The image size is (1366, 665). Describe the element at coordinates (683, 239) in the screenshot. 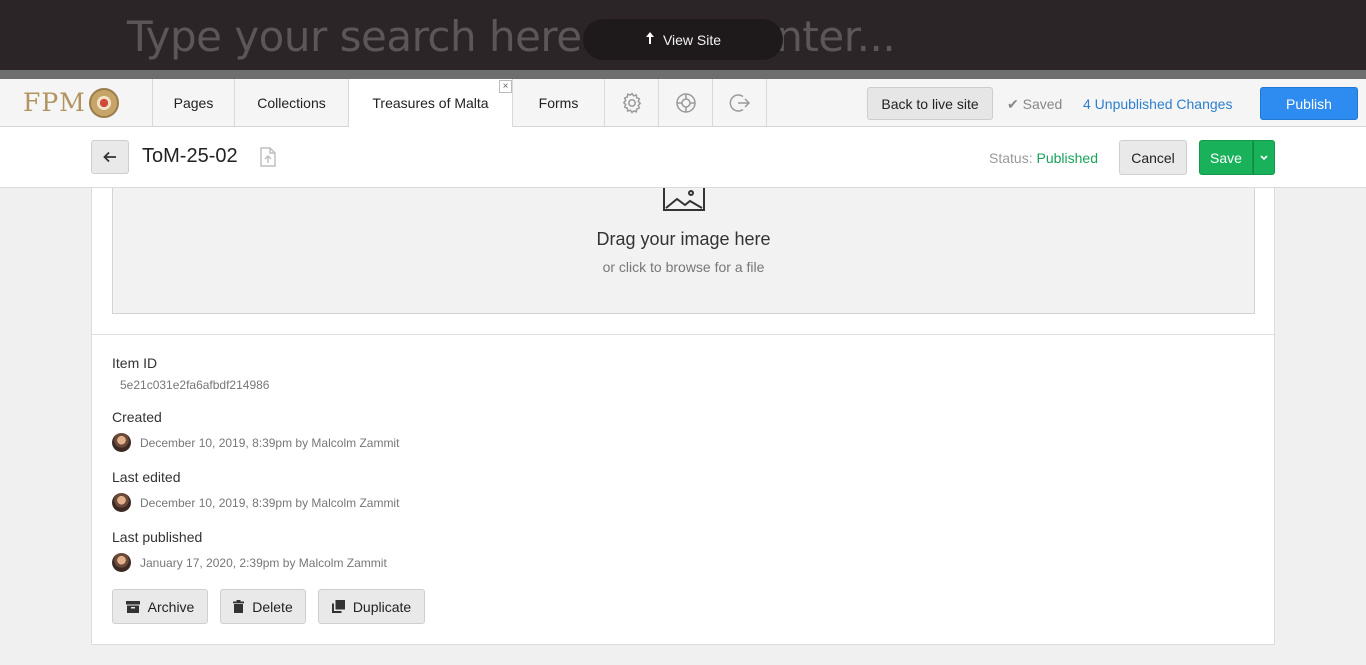

I see `dropzone-title: Drag your image here` at that location.